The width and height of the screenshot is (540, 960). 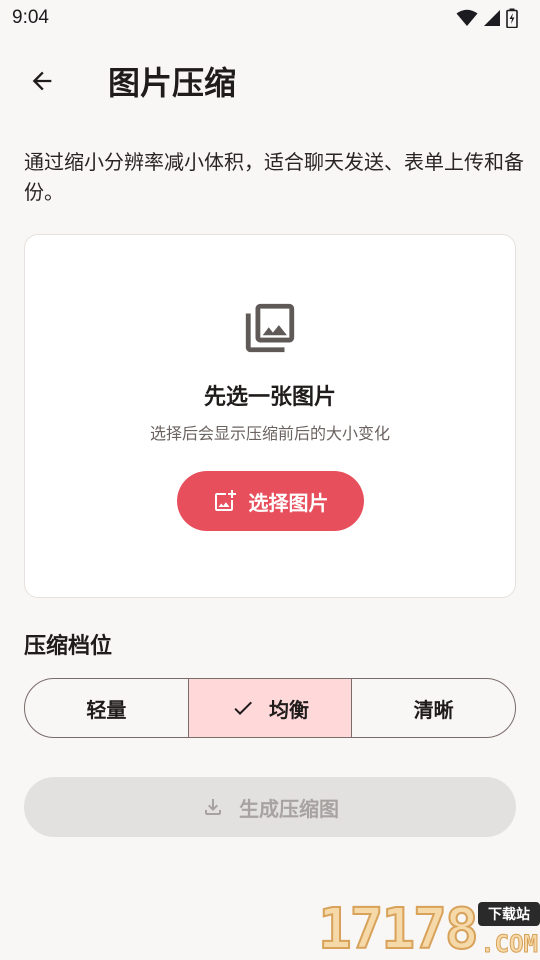 I want to click on compression-level-selector: 轻量 均衡 清晰, so click(x=270, y=708).